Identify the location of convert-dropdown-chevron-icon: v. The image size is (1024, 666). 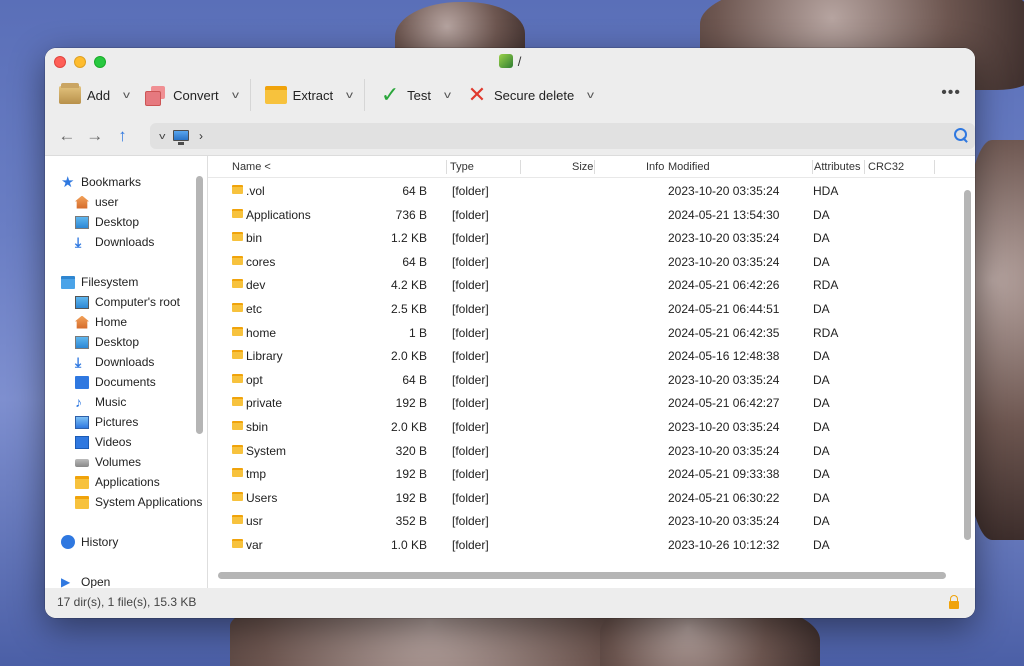
(235, 95).